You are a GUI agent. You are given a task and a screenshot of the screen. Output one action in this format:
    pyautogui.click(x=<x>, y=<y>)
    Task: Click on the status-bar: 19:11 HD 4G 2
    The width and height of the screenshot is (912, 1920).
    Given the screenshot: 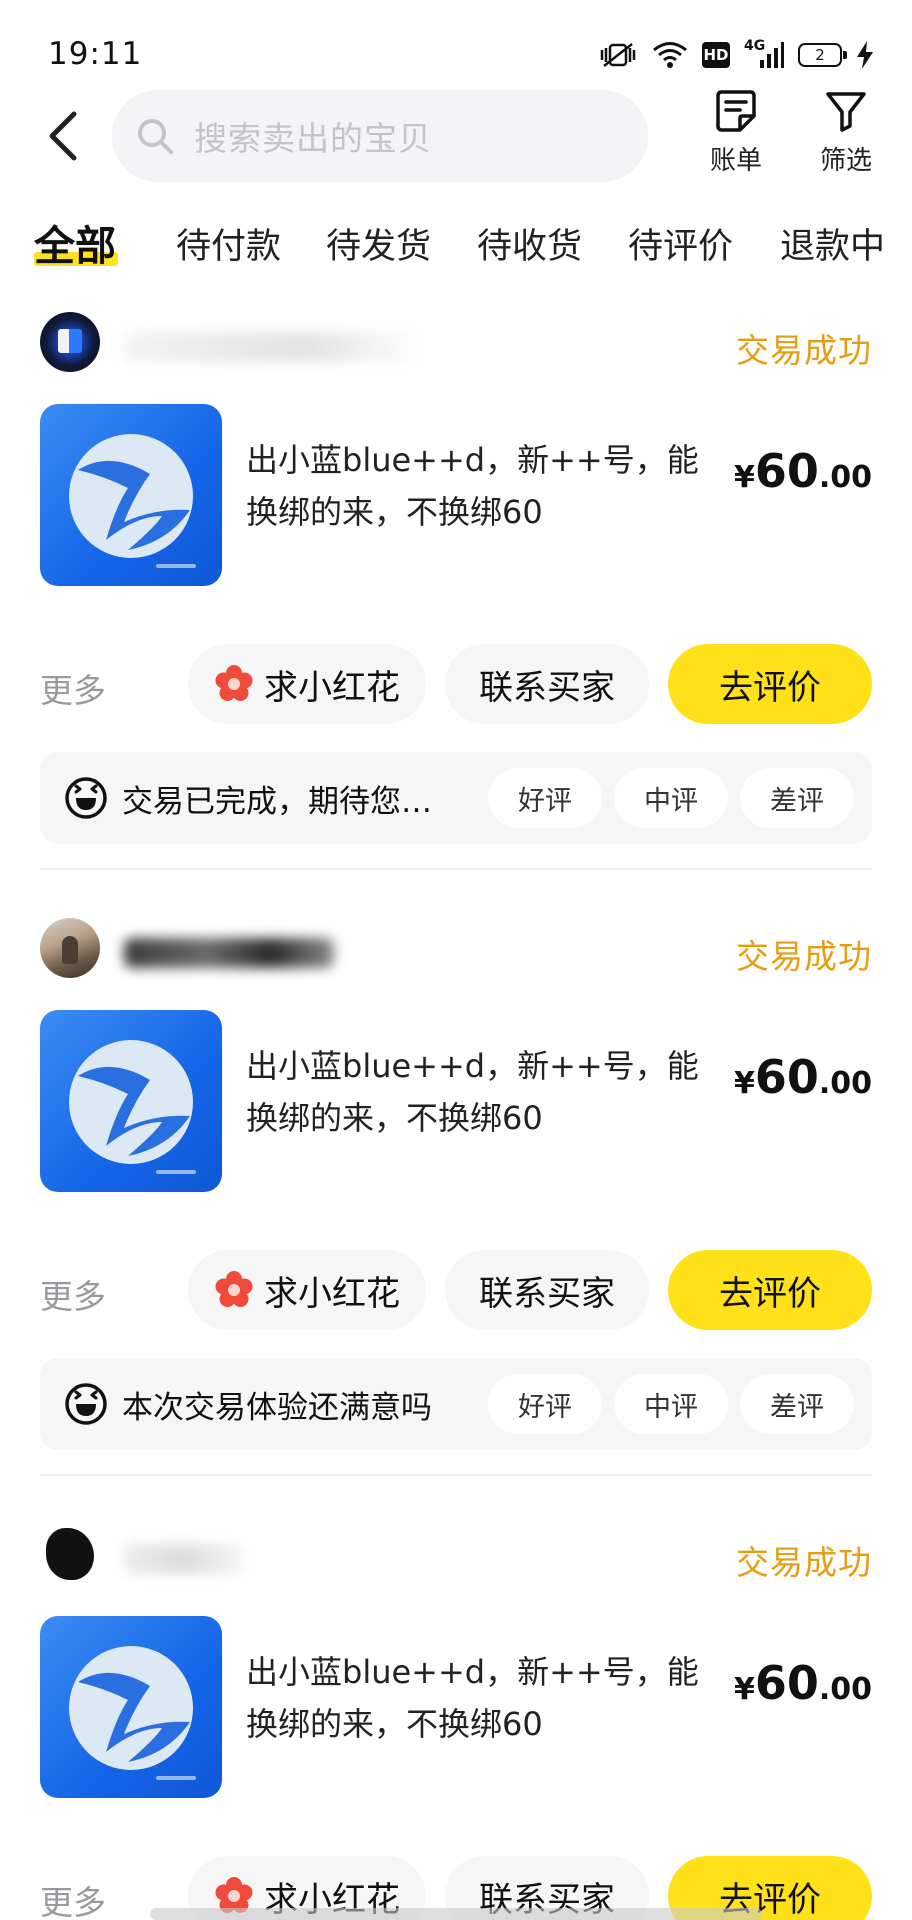 What is the action you would take?
    pyautogui.click(x=456, y=50)
    